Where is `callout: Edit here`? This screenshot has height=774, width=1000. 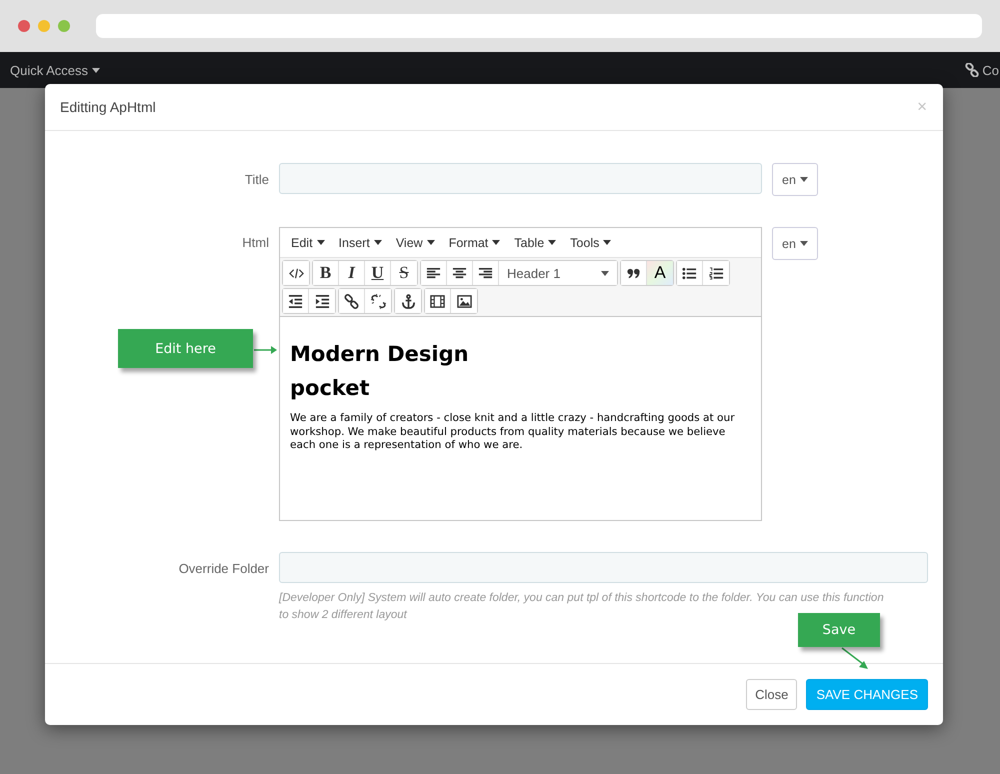
callout: Edit here is located at coordinates (185, 348).